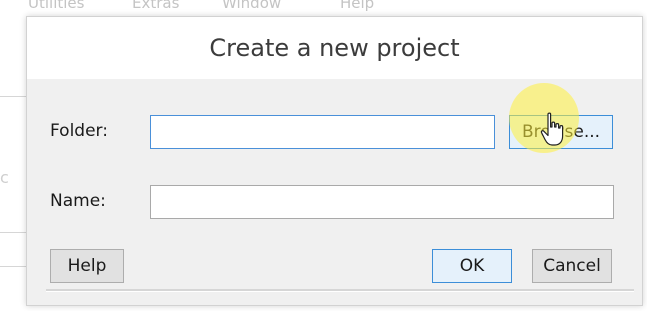 Image resolution: width=647 pixels, height=311 pixels. Describe the element at coordinates (322, 132) in the screenshot. I see `folder-input` at that location.